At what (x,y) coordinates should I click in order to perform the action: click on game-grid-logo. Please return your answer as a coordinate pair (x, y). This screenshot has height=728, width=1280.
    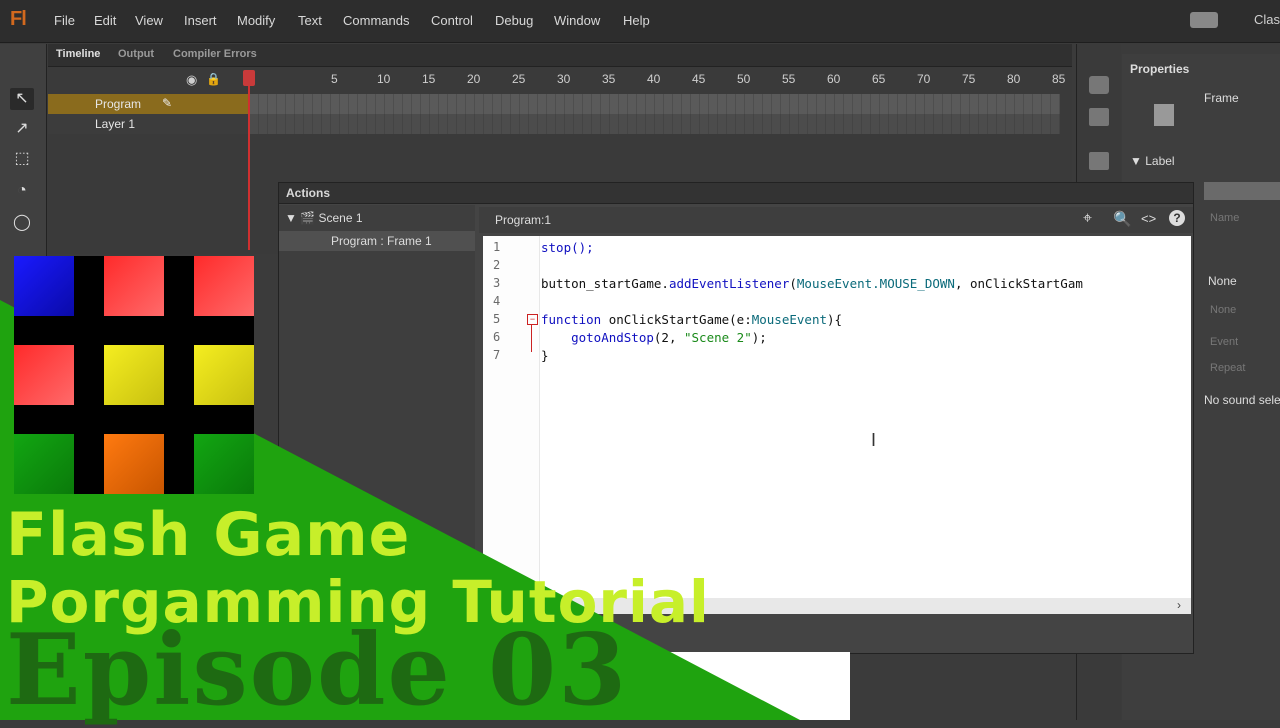
    Looking at the image, I should click on (134, 375).